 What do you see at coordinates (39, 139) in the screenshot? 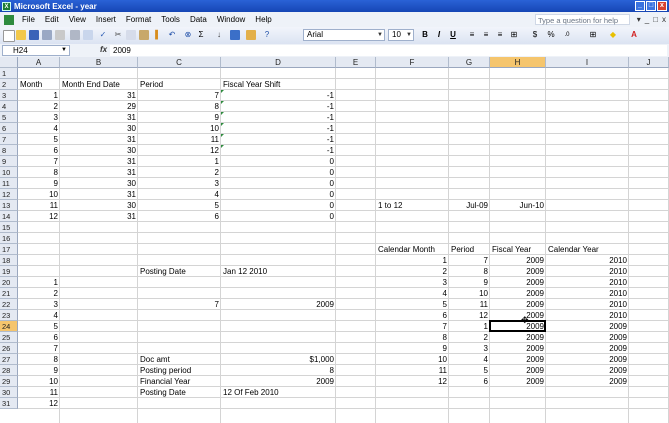
I see `cell-a7: 5` at bounding box center [39, 139].